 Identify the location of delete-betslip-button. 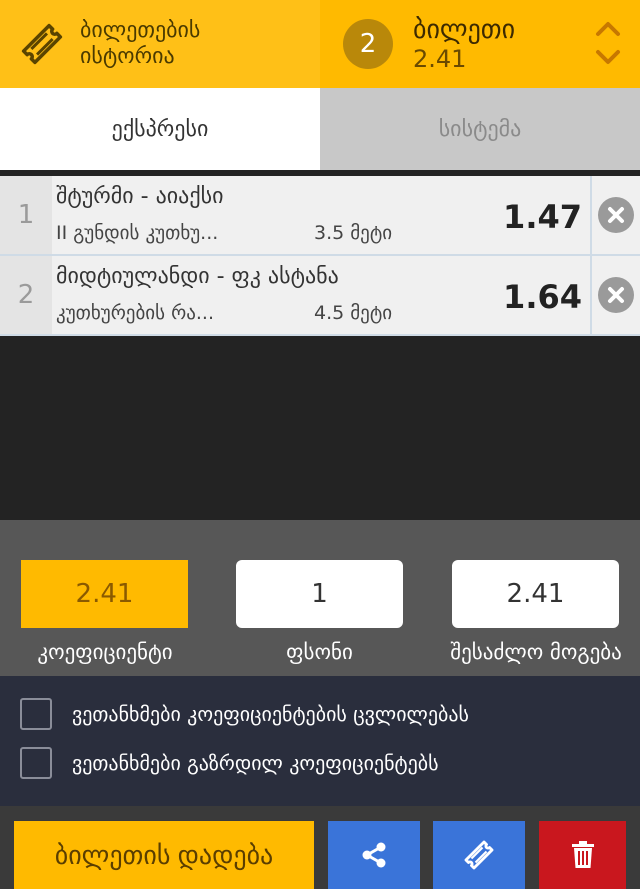
(582, 855).